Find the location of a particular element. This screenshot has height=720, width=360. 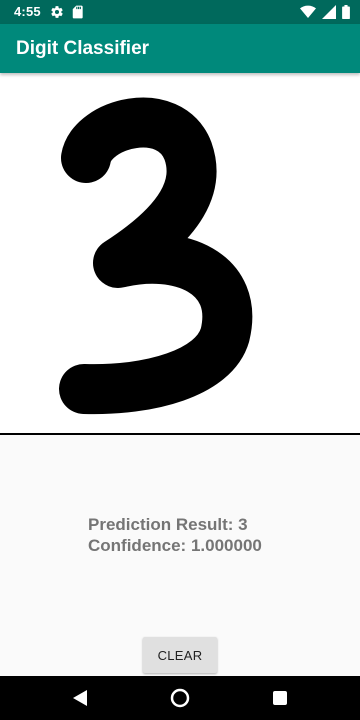

home-icon is located at coordinates (180, 698).